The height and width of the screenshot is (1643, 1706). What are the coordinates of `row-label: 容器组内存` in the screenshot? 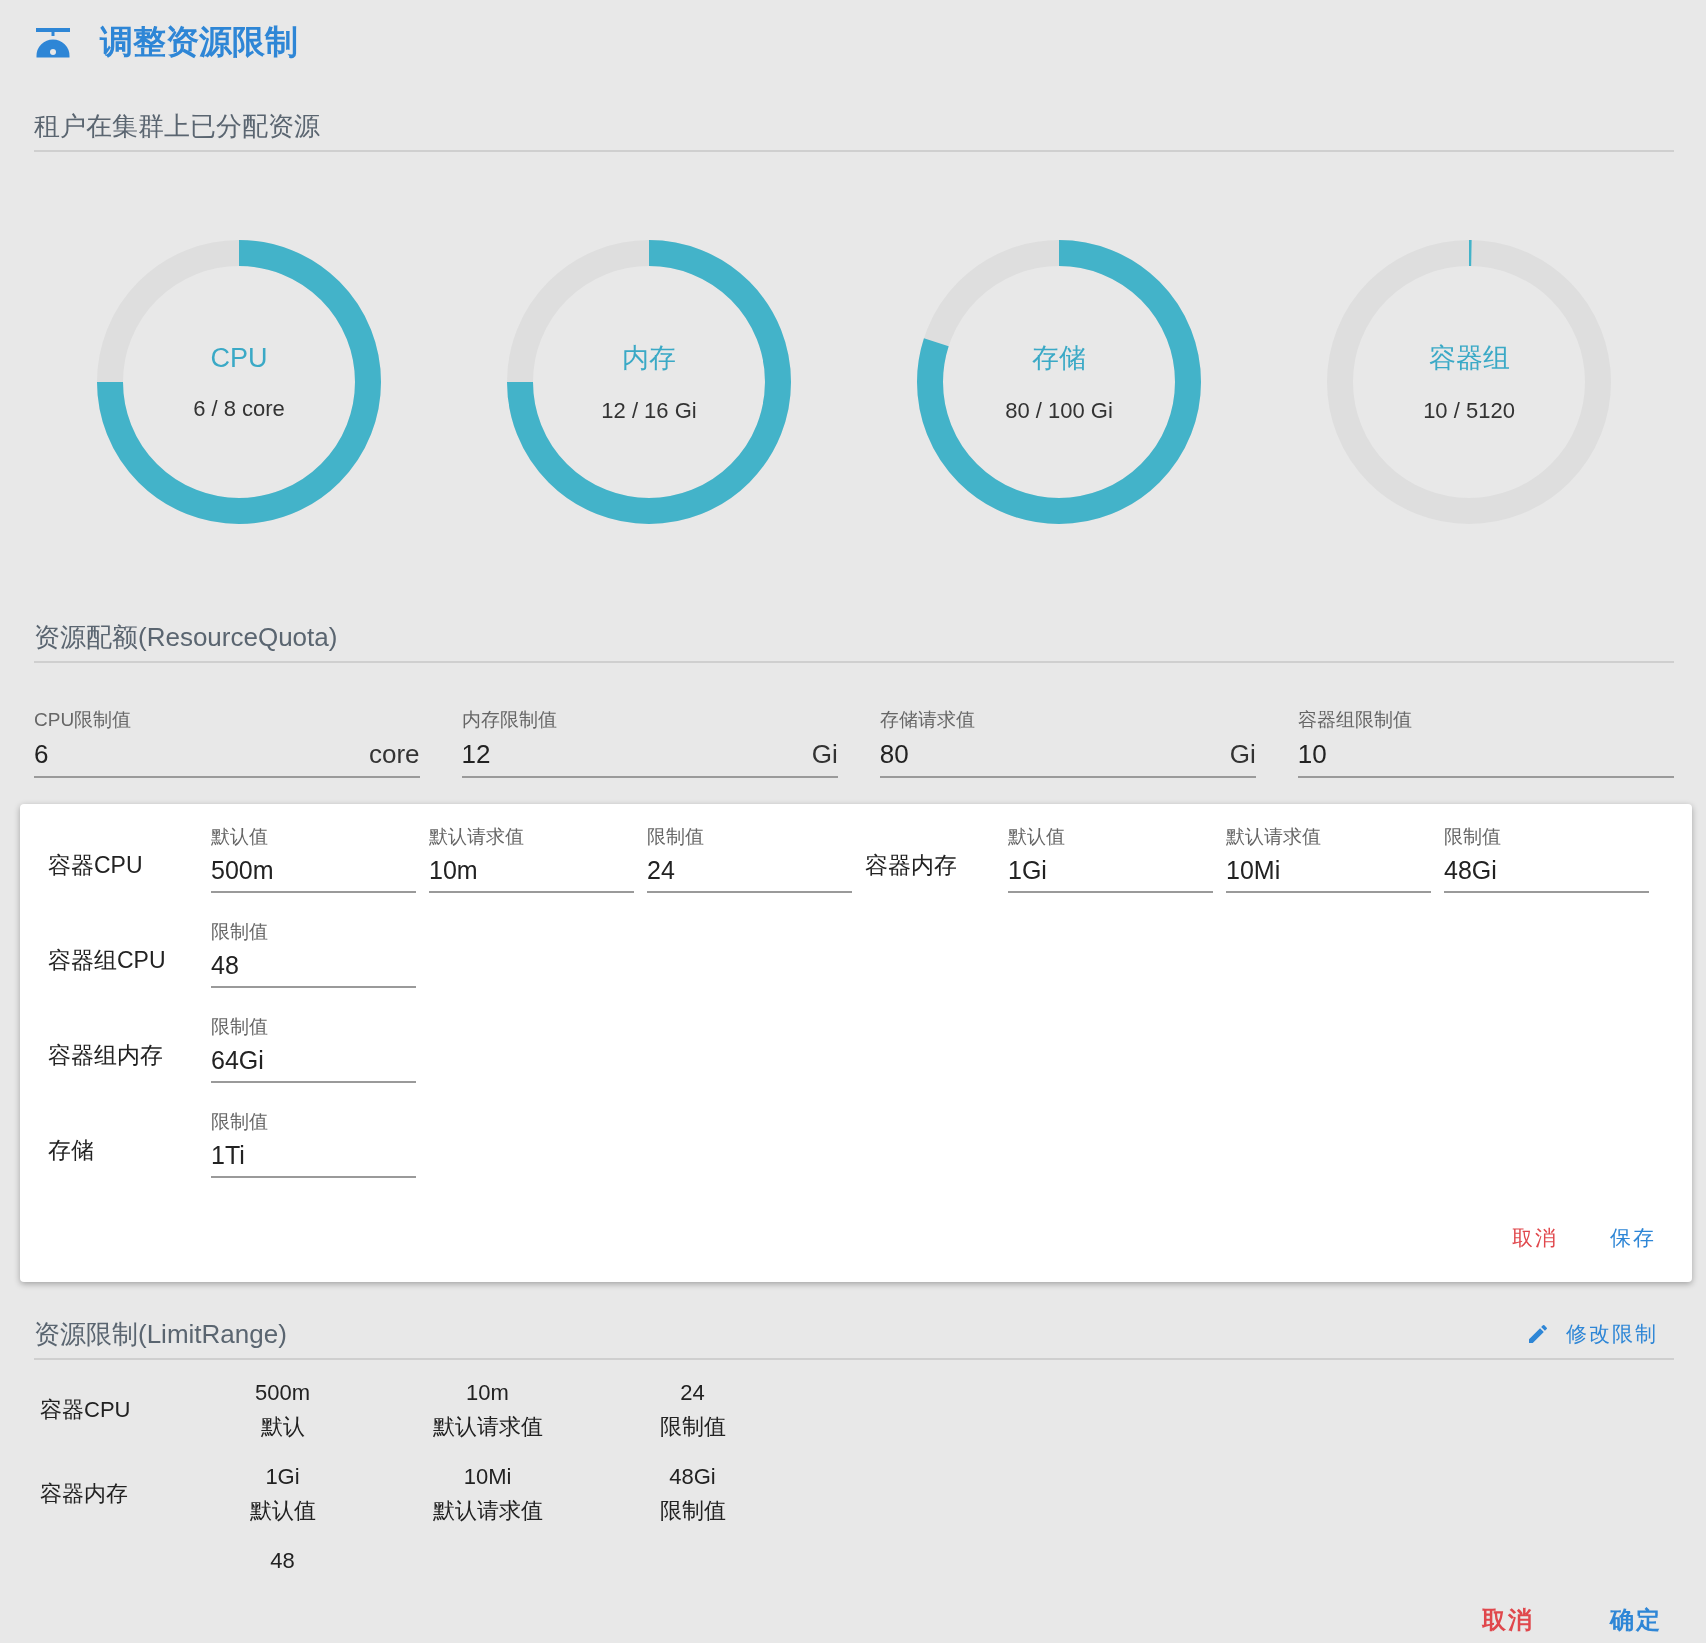 It's located at (106, 1055).